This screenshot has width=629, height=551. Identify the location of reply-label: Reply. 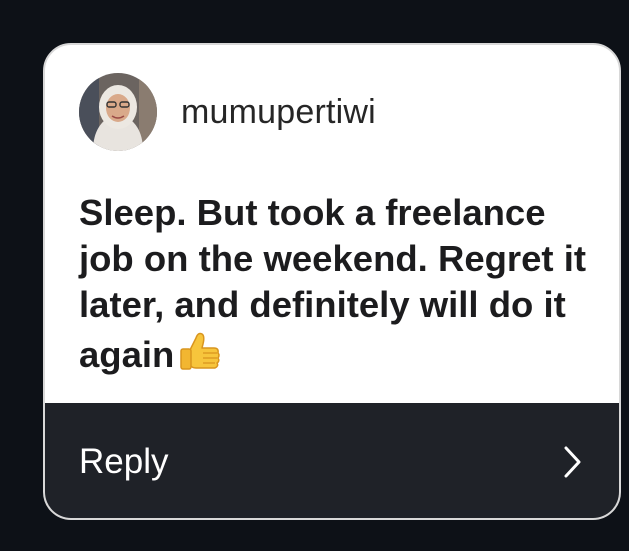
(124, 461).